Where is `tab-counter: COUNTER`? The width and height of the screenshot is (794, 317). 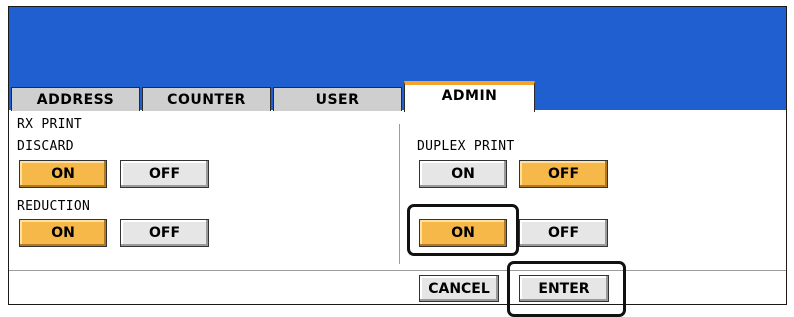
tab-counter: COUNTER is located at coordinates (206, 99).